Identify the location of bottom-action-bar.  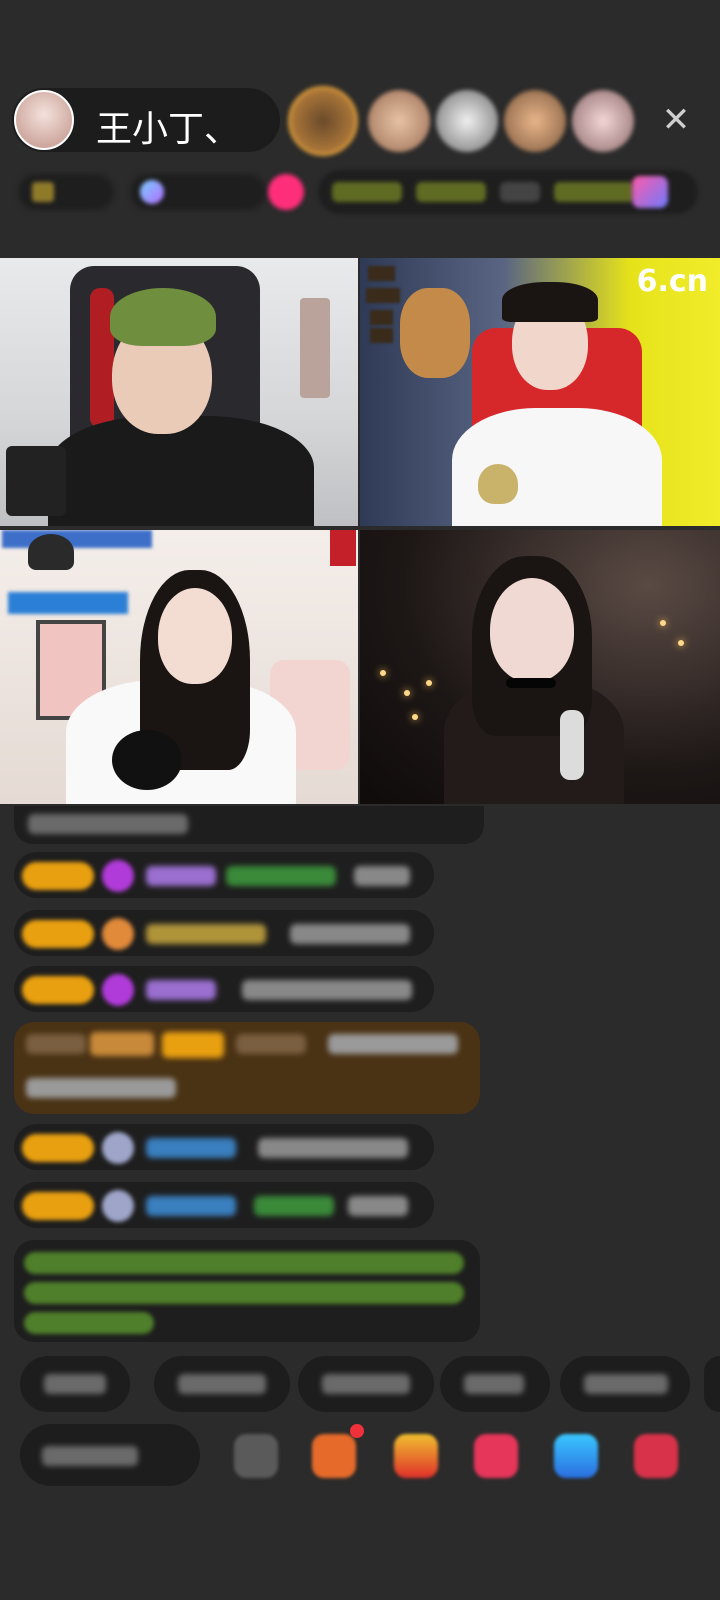
(370, 1464).